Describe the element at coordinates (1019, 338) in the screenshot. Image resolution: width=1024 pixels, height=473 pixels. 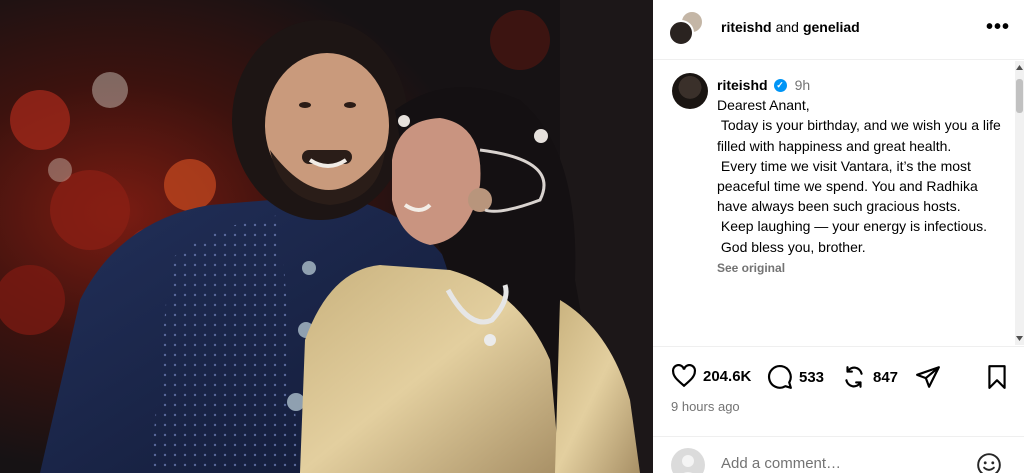
I see `scroll-down-arrow-icon` at that location.